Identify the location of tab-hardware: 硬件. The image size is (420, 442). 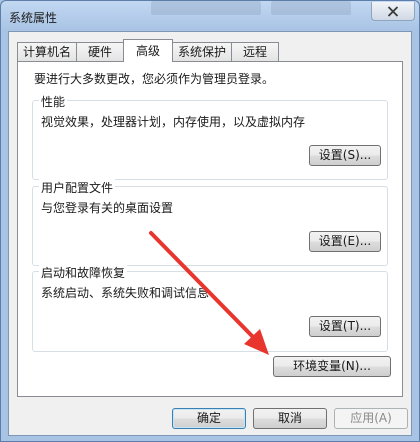
(100, 51).